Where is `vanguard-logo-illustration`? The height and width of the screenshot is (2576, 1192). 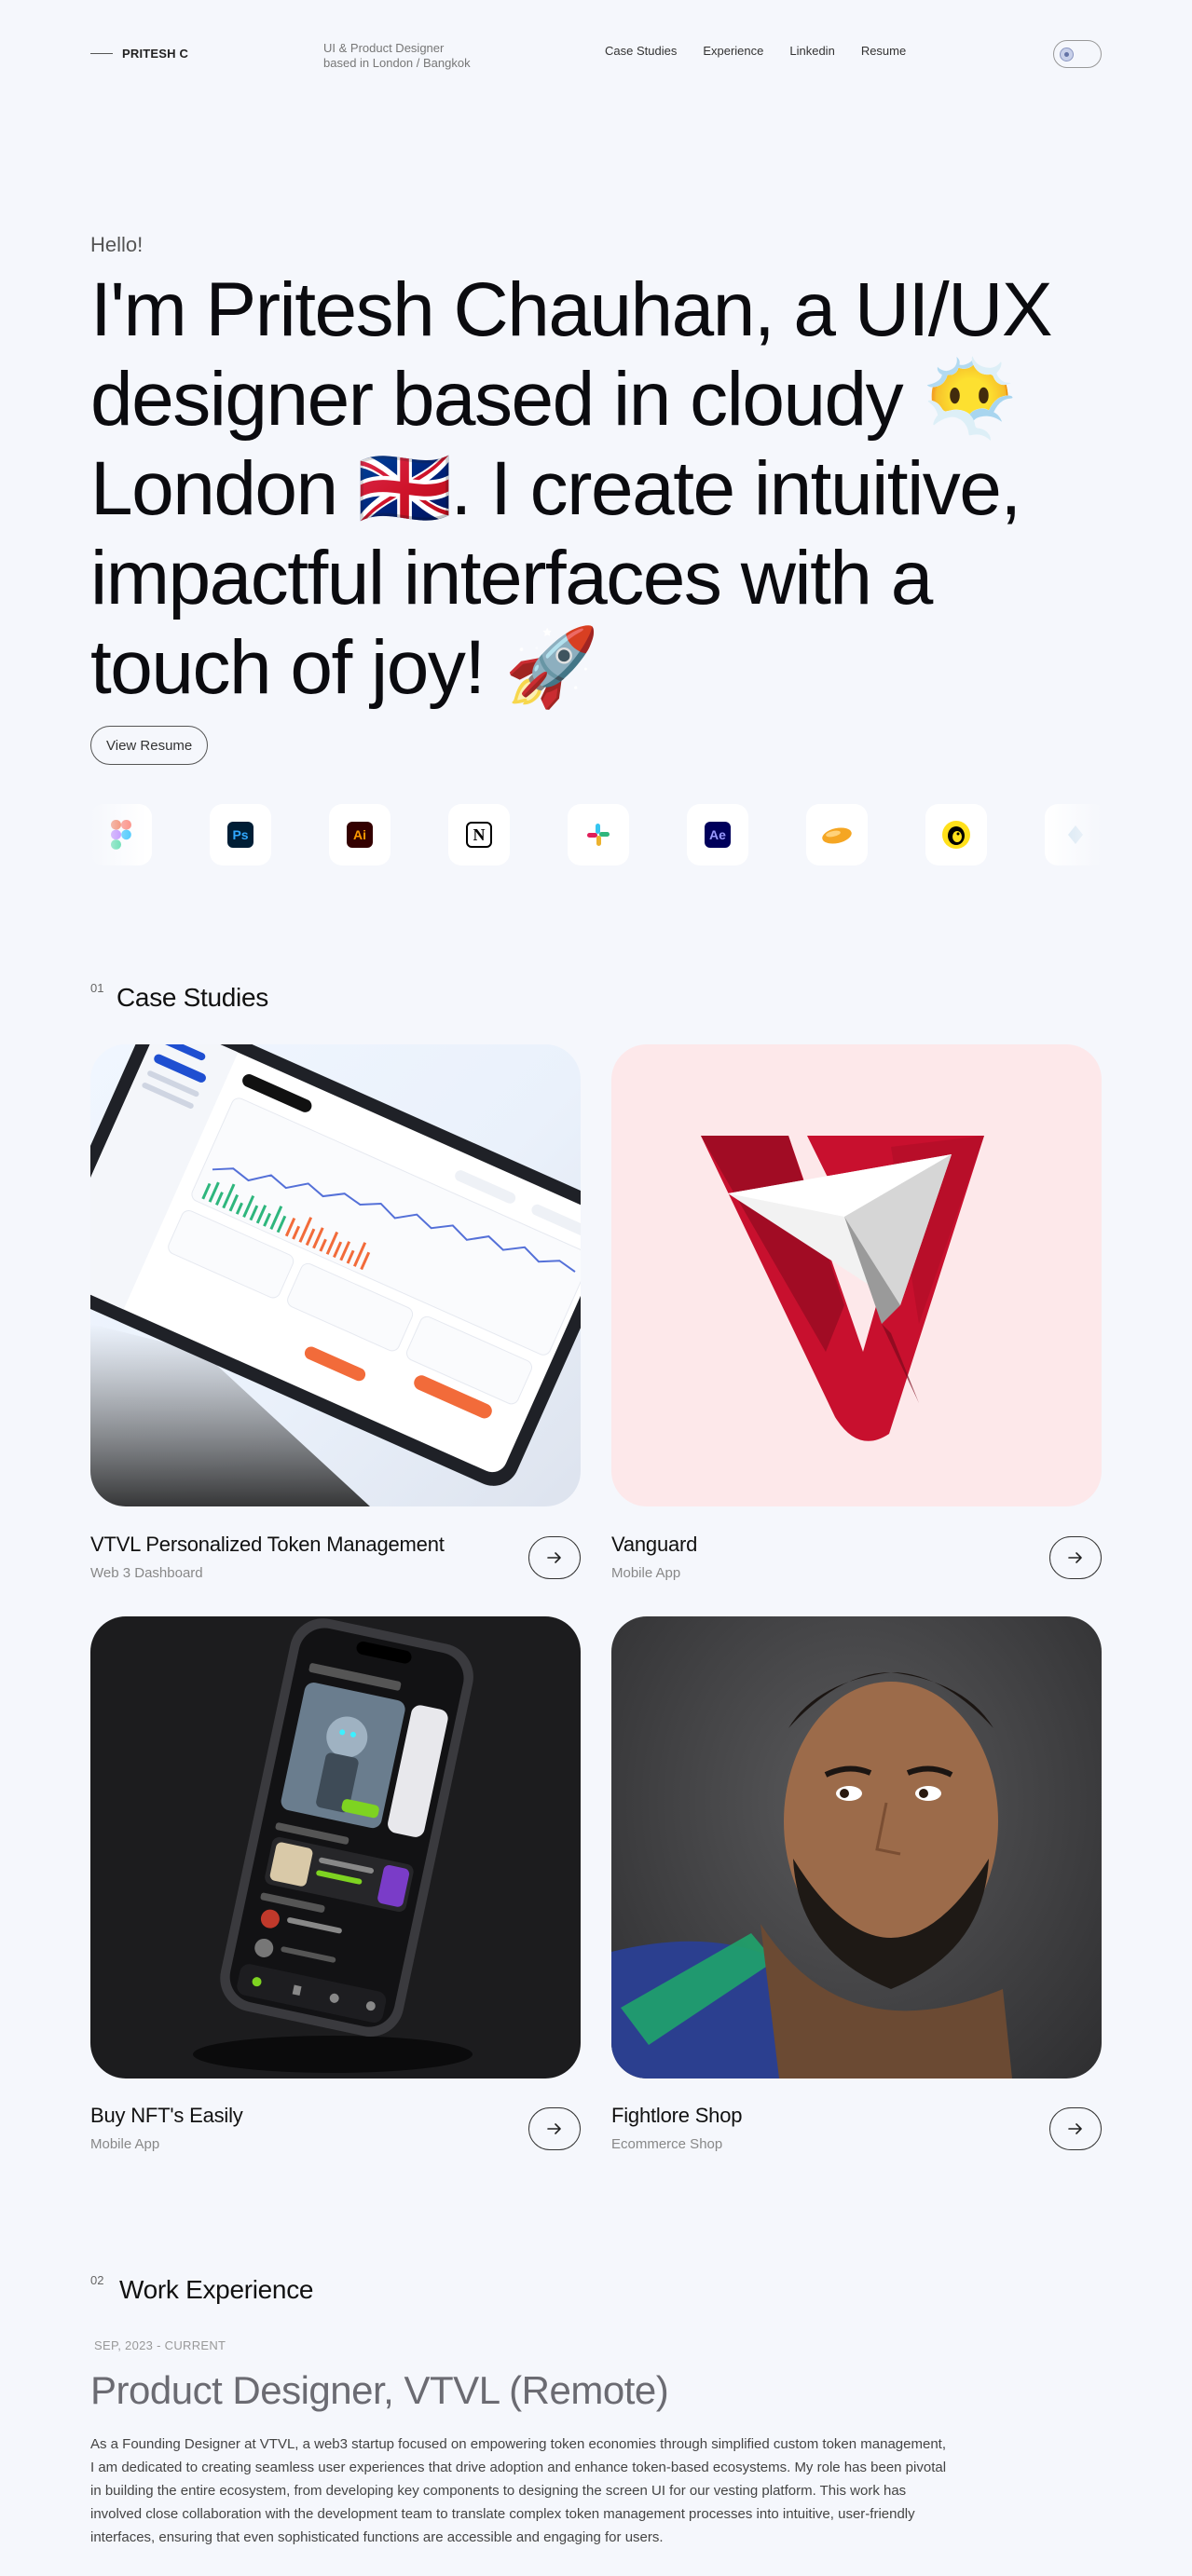
vanguard-logo-illustration is located at coordinates (843, 1288).